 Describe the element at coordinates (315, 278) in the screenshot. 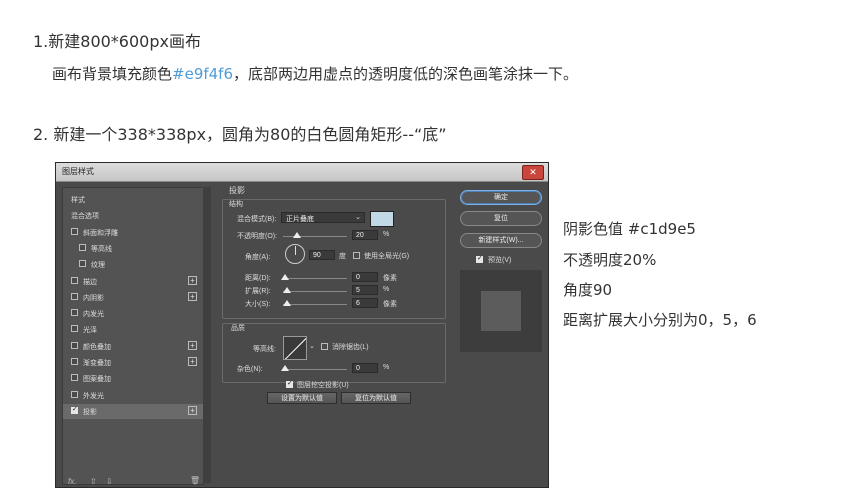

I see `distance-slider-track` at that location.